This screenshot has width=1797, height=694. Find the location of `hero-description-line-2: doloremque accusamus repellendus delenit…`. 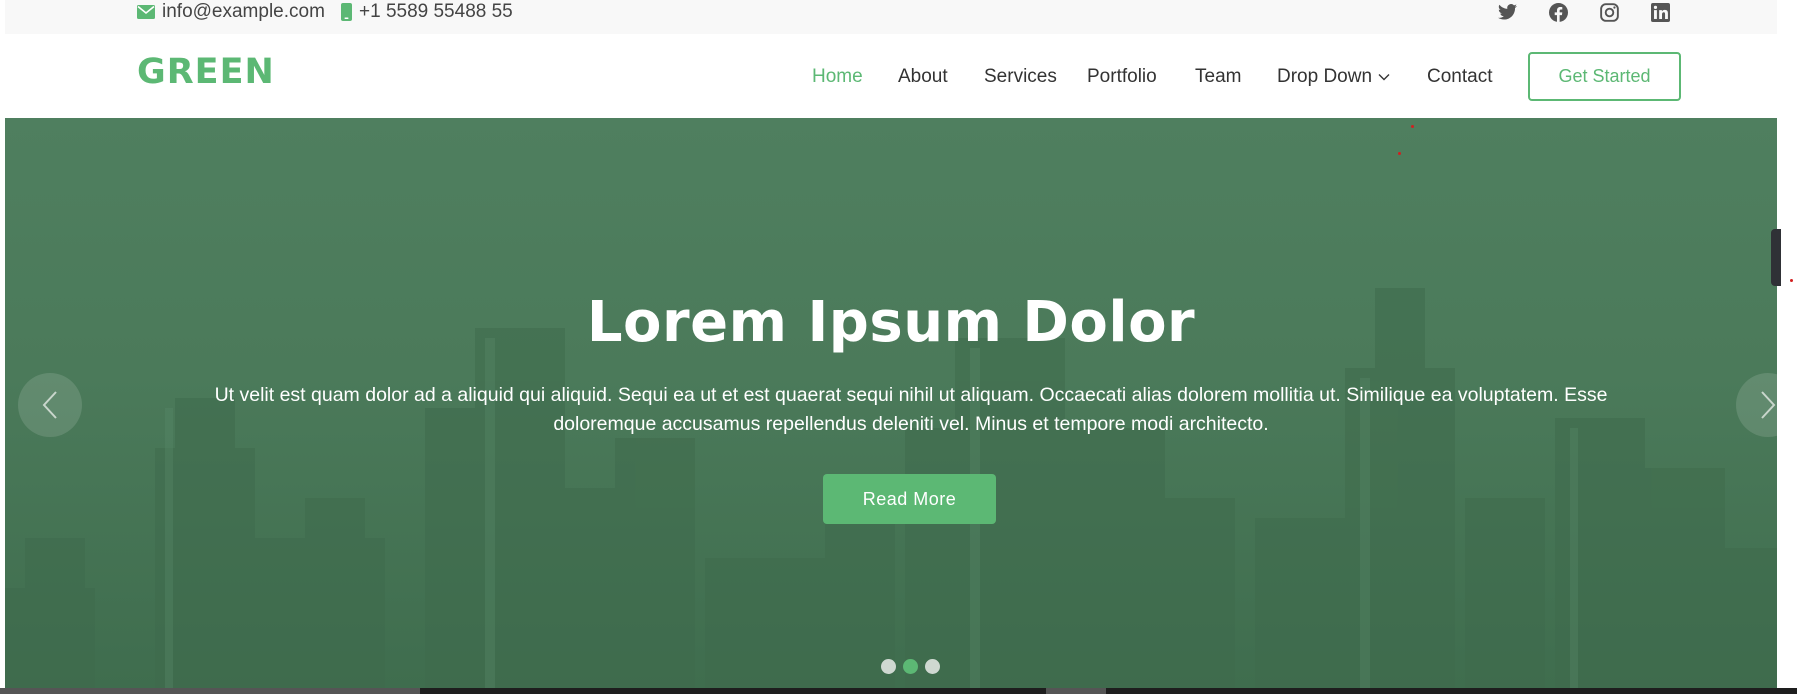

hero-description-line-2: doloremque accusamus repellendus delenit… is located at coordinates (911, 424).